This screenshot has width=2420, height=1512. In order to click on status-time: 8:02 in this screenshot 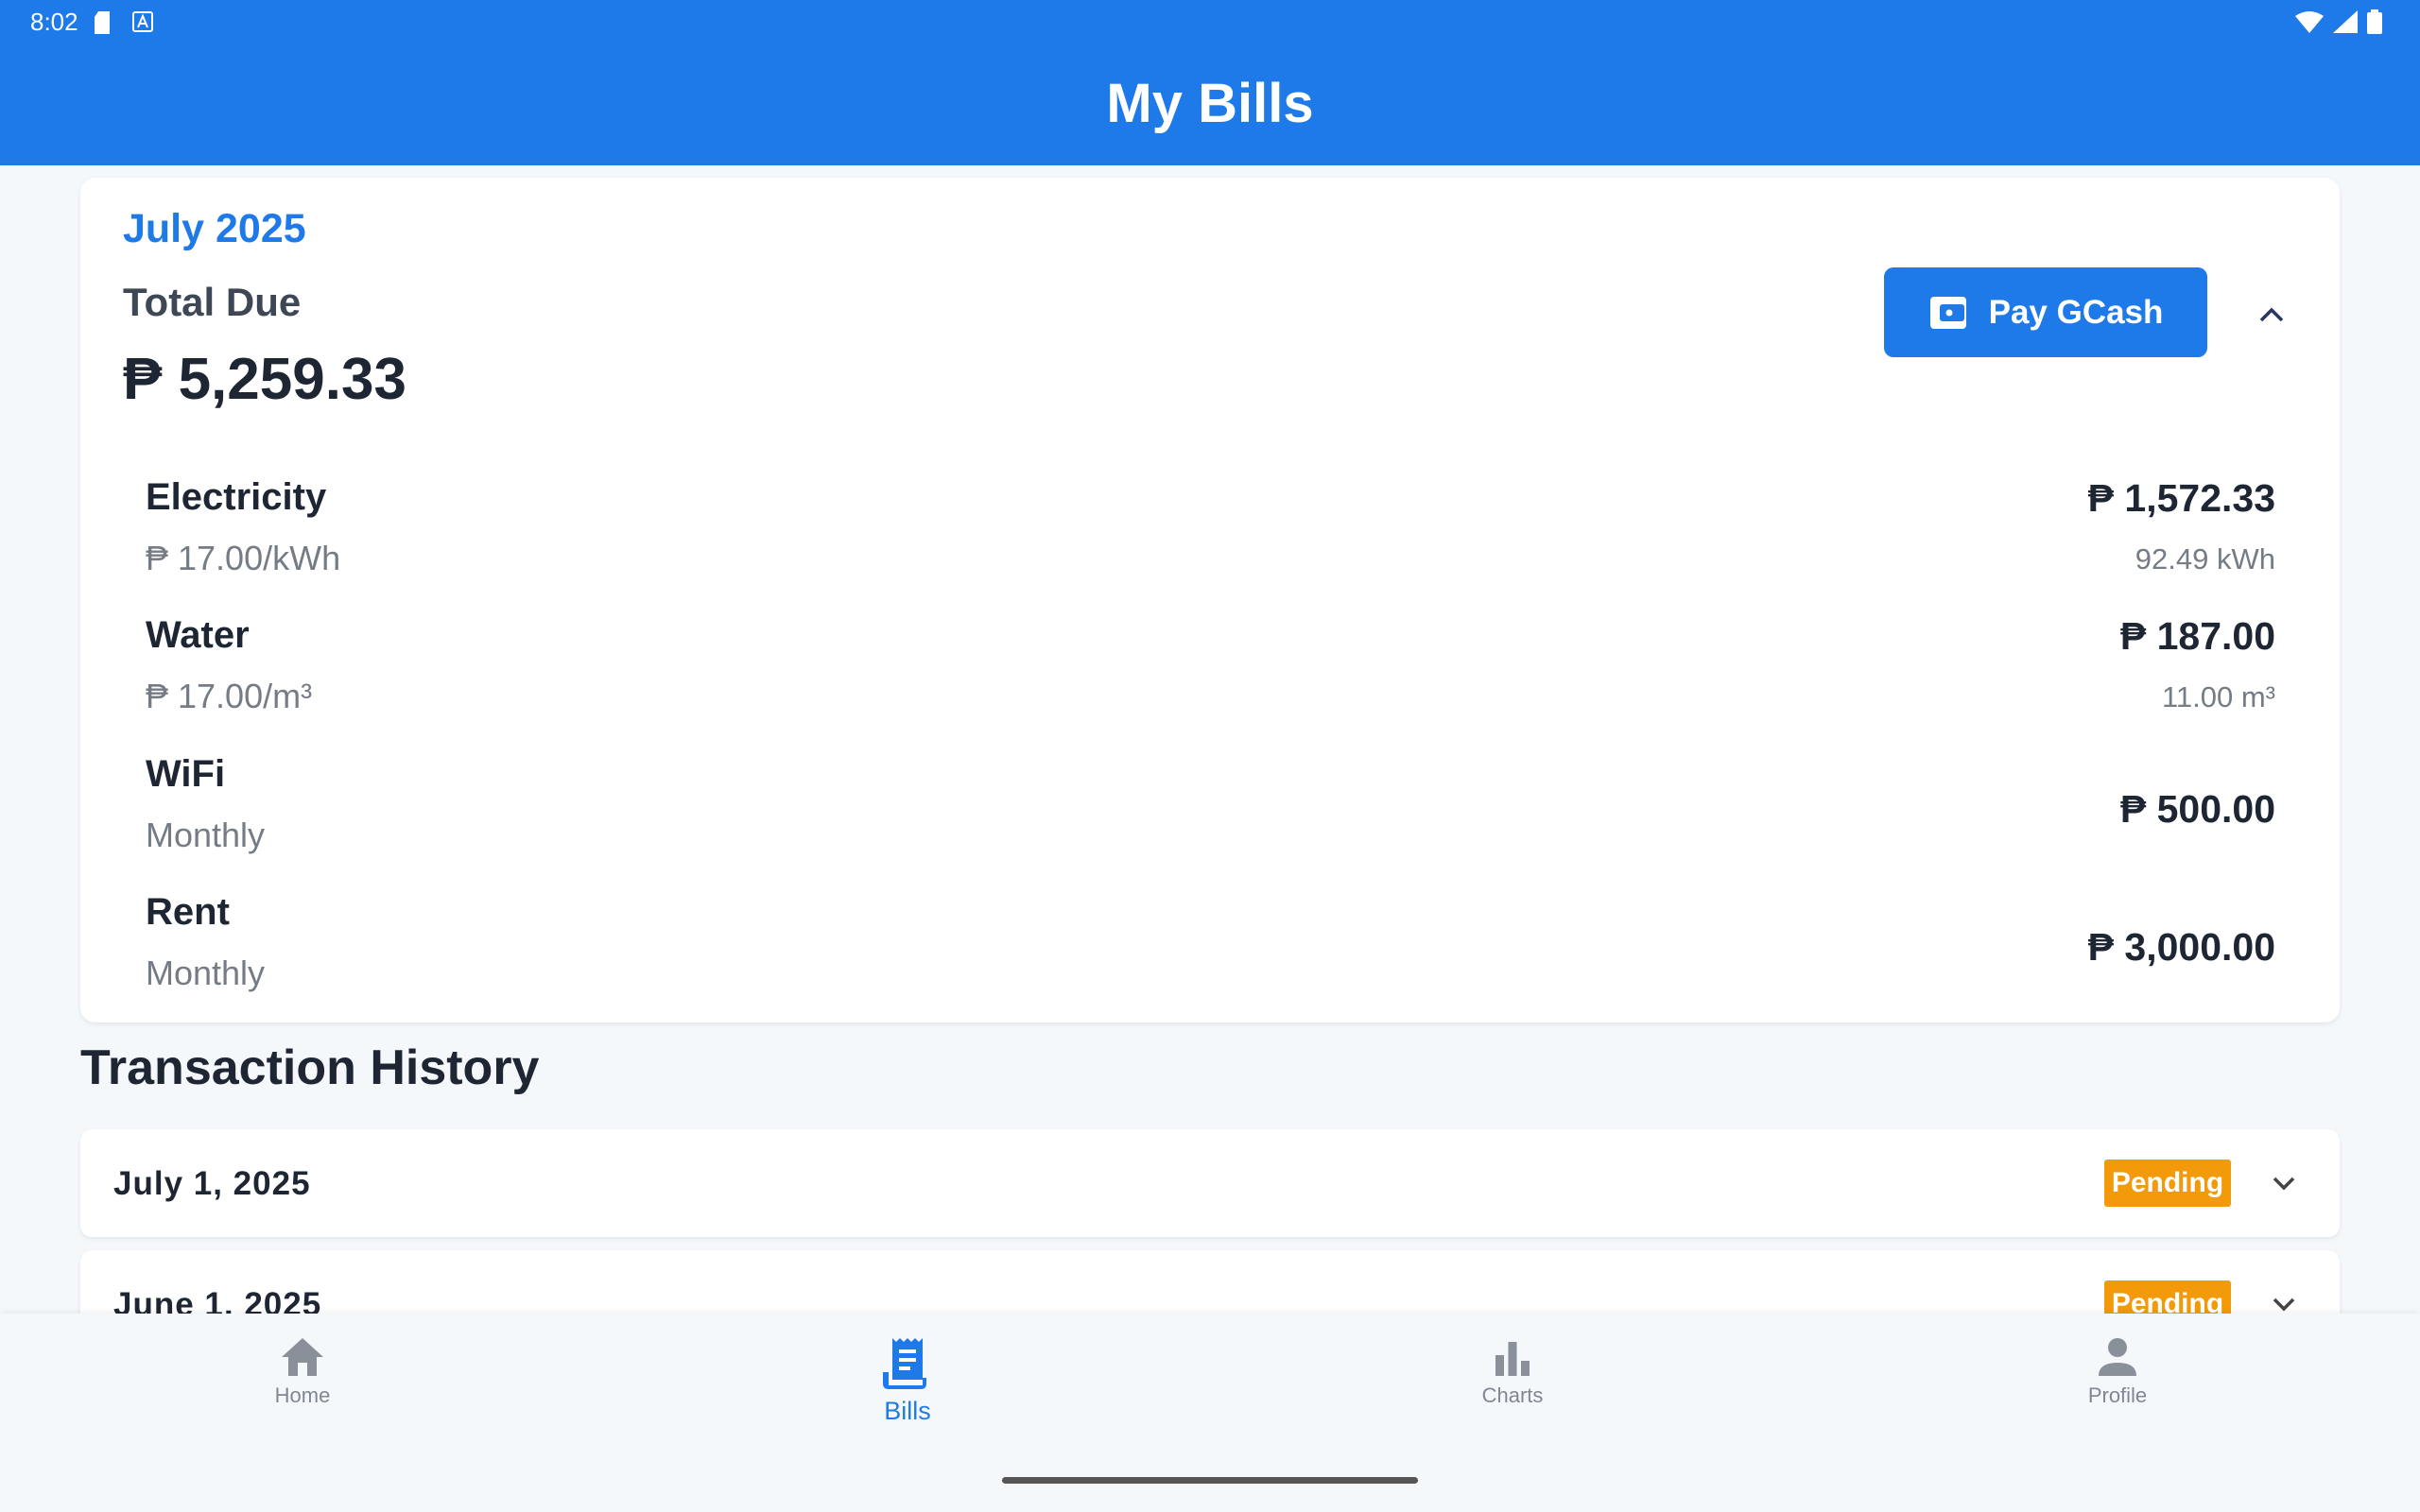, I will do `click(54, 22)`.